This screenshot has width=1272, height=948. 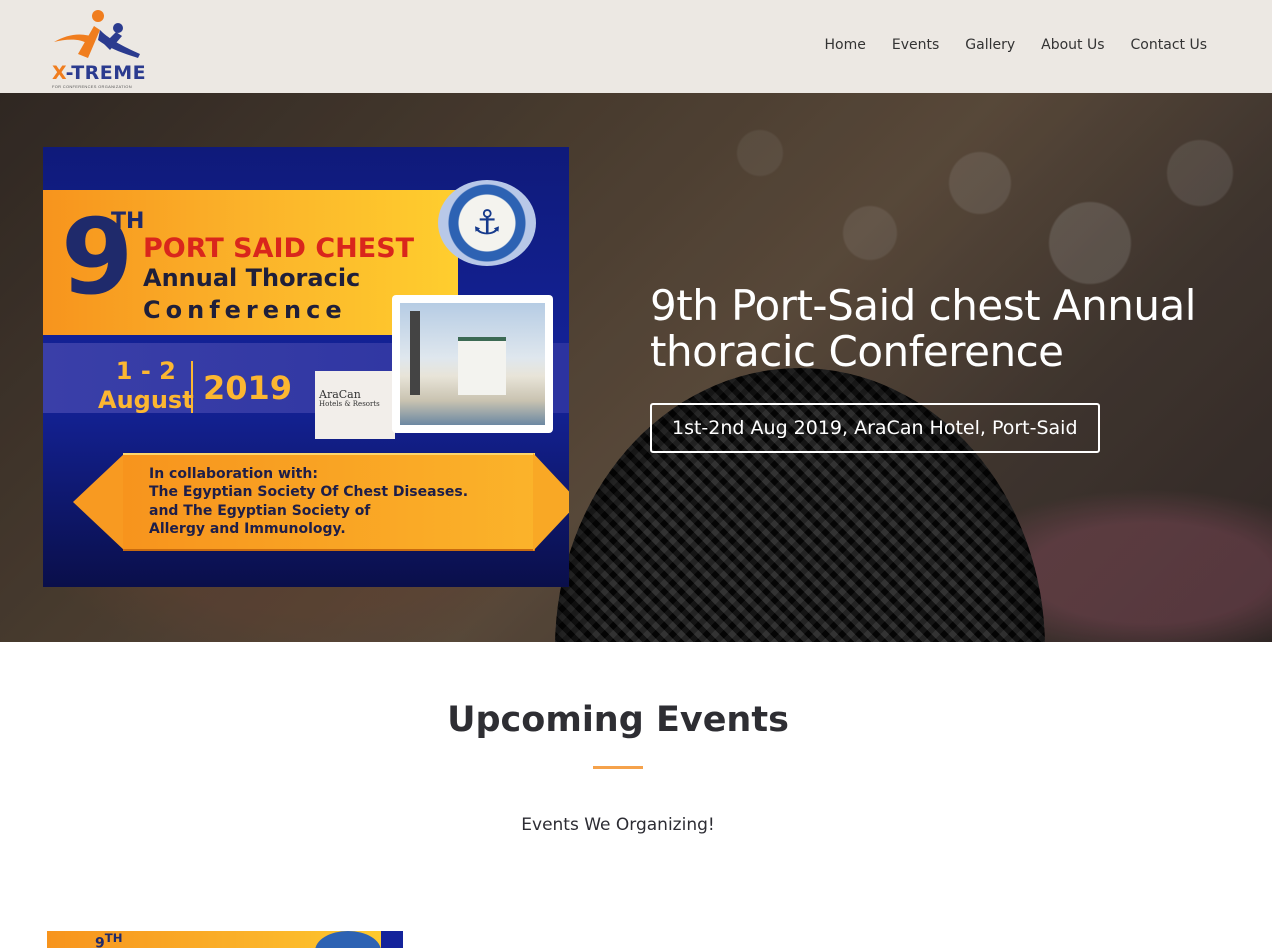 What do you see at coordinates (355, 405) in the screenshot?
I see `hotel-logo: AraCan Hotels & Resorts` at bounding box center [355, 405].